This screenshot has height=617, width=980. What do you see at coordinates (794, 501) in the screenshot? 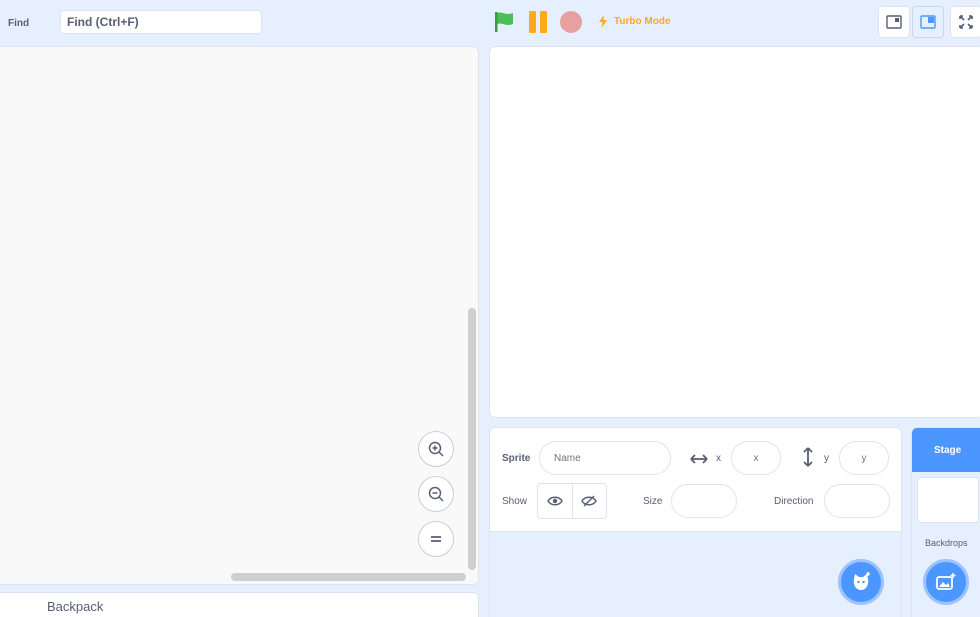
I see `direction-label: Direction` at bounding box center [794, 501].